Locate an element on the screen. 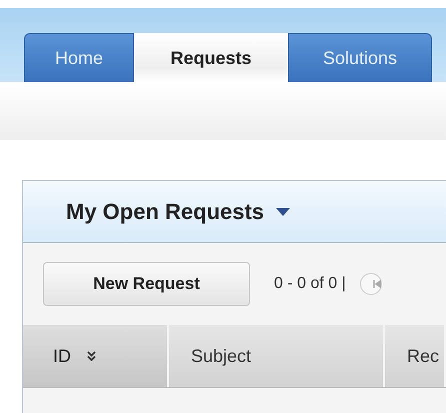 This screenshot has width=446, height=413. column-header: Subject is located at coordinates (277, 356).